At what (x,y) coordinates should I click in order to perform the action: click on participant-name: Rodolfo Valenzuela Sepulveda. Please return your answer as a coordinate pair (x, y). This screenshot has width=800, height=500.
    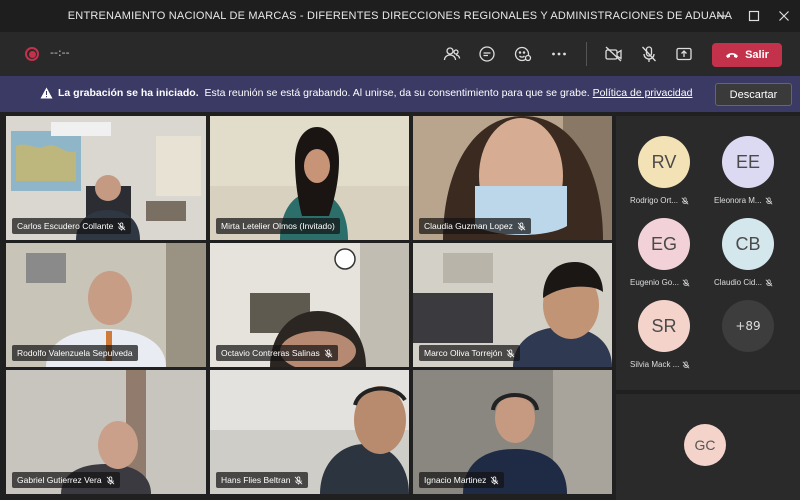
    Looking at the image, I should click on (75, 353).